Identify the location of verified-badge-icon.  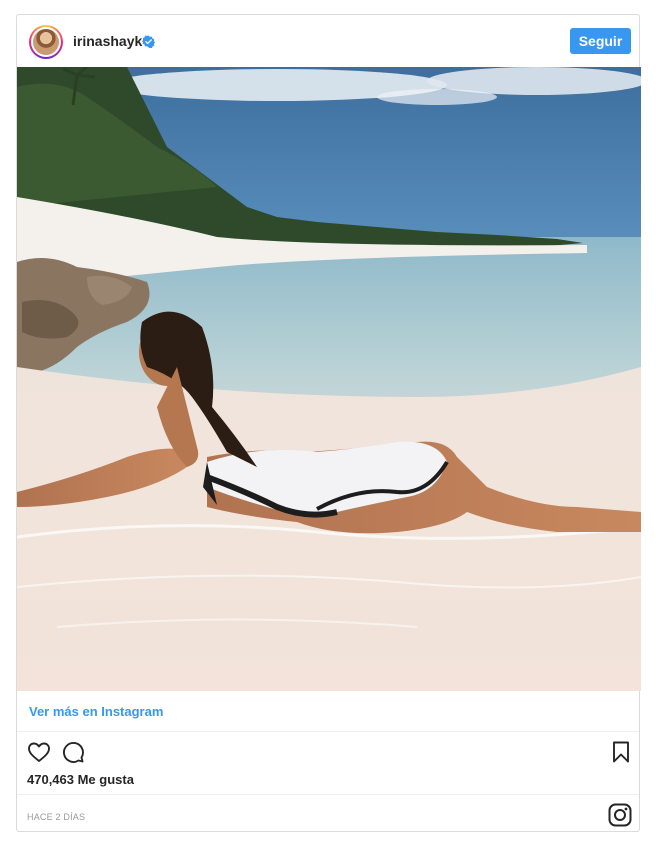
(148, 41).